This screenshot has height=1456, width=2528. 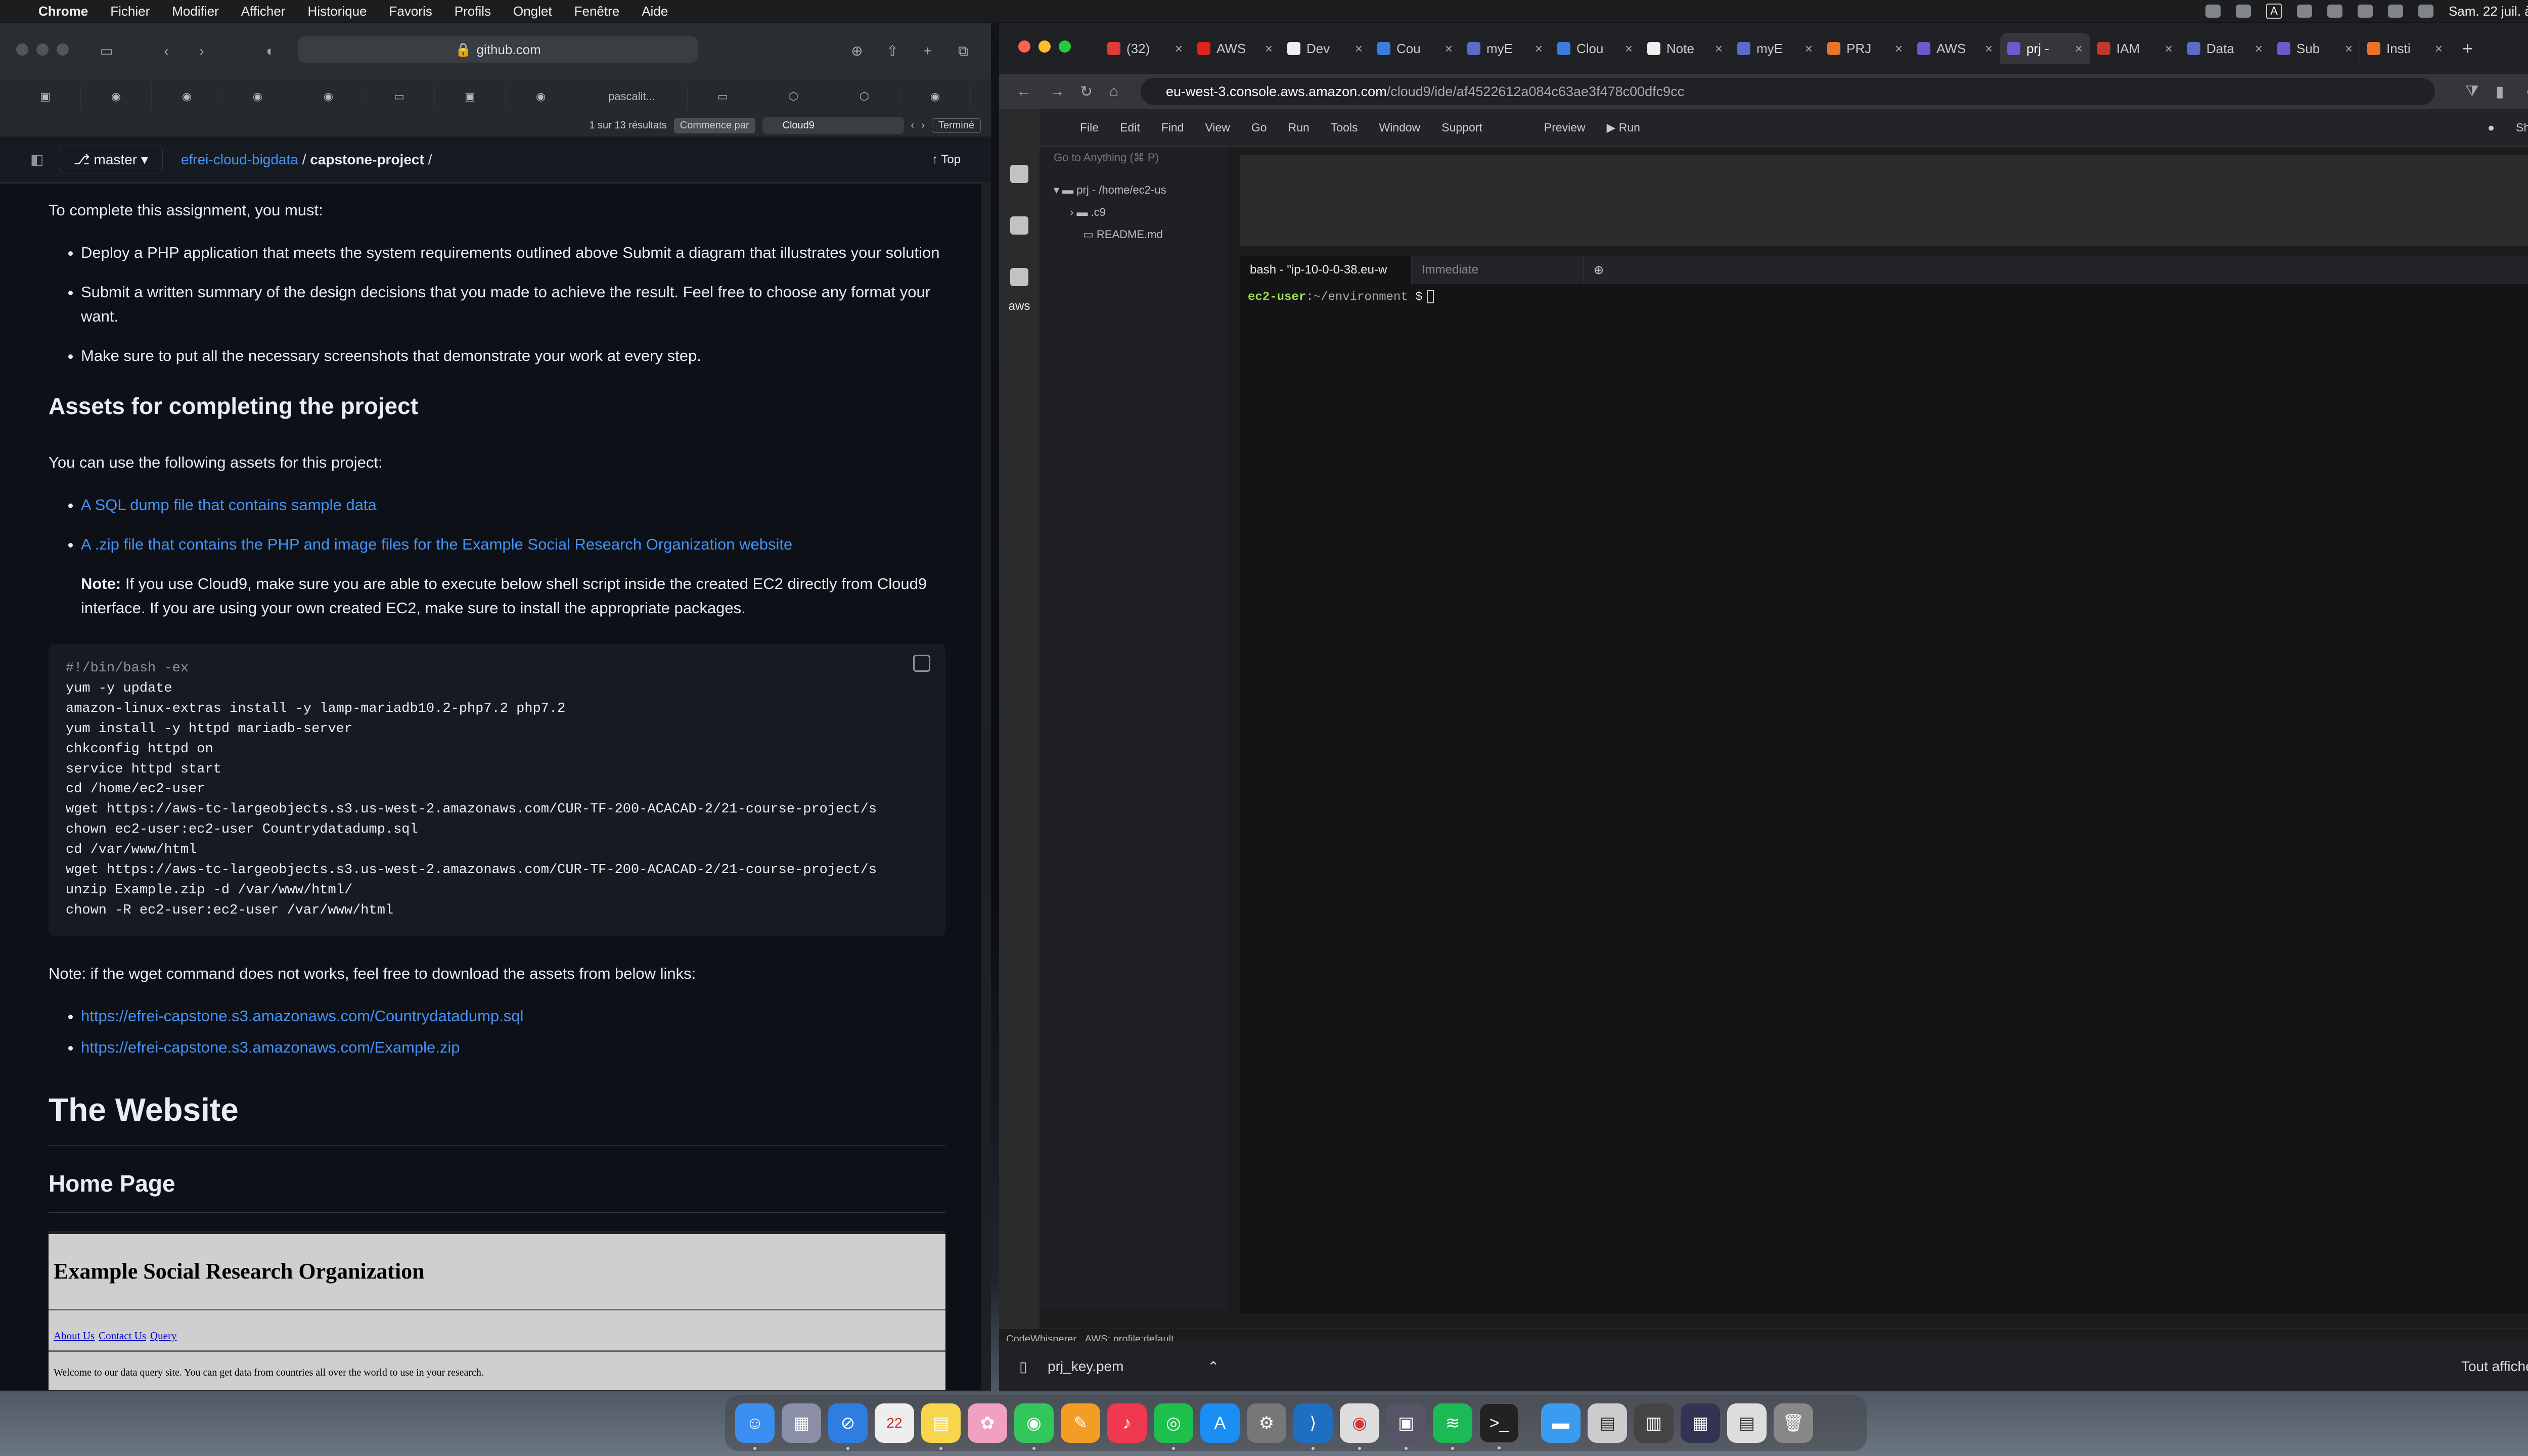 What do you see at coordinates (2500, 92) in the screenshot?
I see `sidepanel-icon: ▮` at bounding box center [2500, 92].